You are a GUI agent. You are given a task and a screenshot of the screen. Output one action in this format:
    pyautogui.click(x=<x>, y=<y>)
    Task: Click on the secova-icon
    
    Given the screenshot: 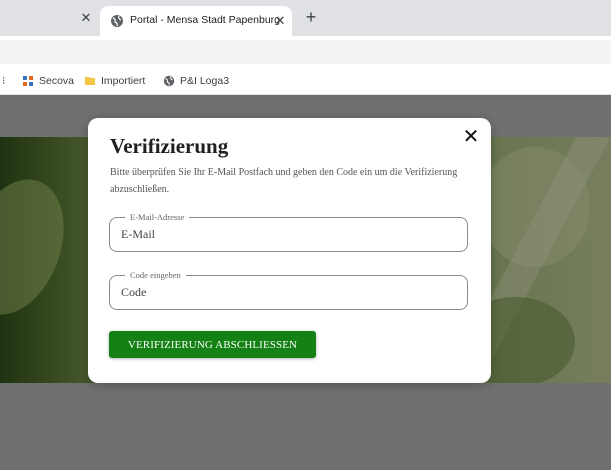 What is the action you would take?
    pyautogui.click(x=28, y=81)
    